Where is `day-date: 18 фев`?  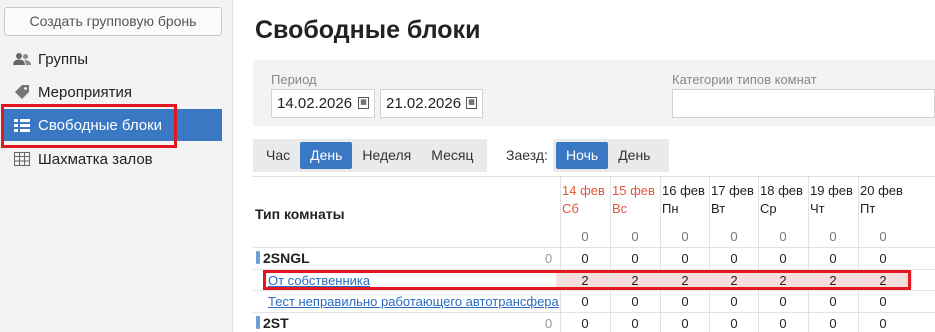
day-date: 18 фев is located at coordinates (781, 190).